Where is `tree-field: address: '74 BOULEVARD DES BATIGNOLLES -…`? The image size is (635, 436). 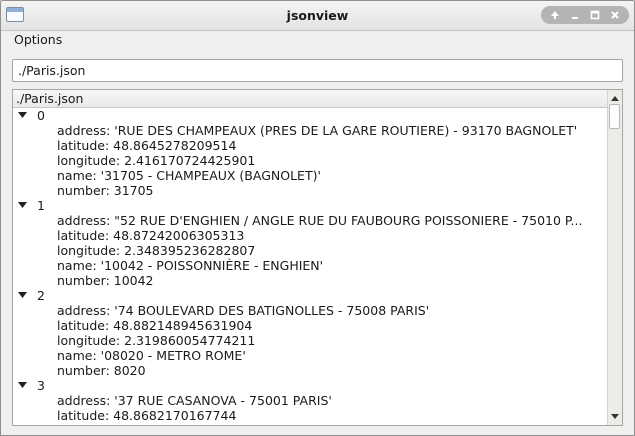
tree-field: address: '74 BOULEVARD DES BATIGNOLLES -… is located at coordinates (311, 310).